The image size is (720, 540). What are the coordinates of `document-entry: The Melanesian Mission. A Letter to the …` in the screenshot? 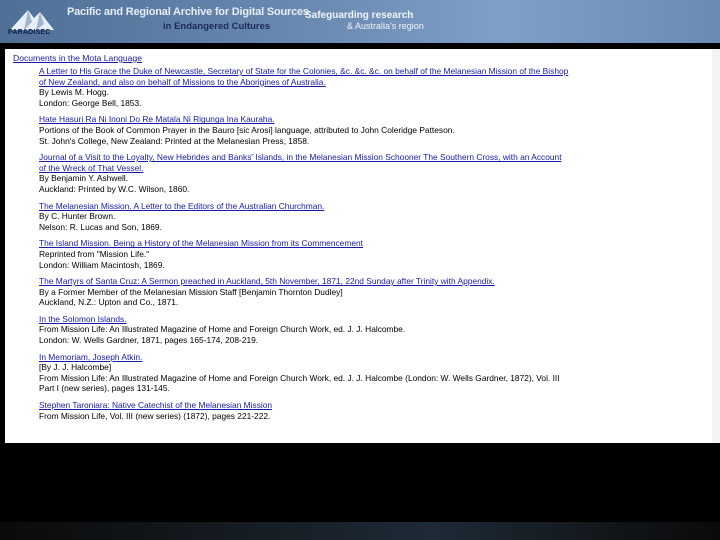 It's located at (374, 217).